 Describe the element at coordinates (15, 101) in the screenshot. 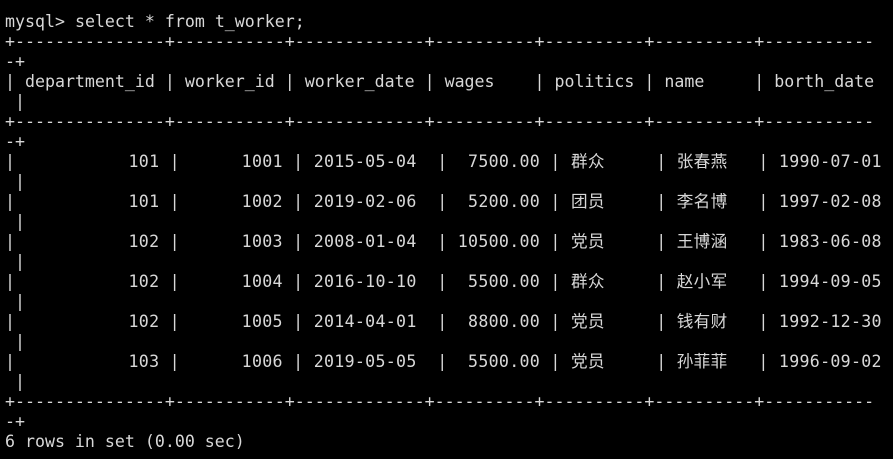

I see `table-header-wrap: |` at that location.